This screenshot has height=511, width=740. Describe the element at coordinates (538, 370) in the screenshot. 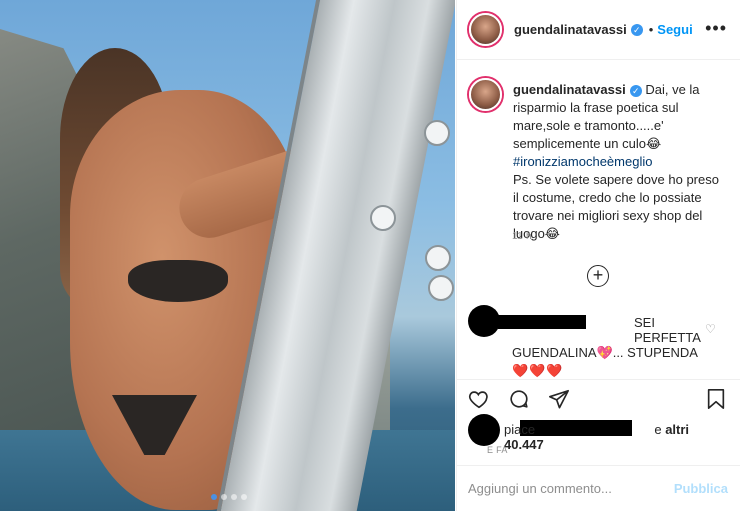

I see `comment-hearts: ❤️❤️❤️` at that location.